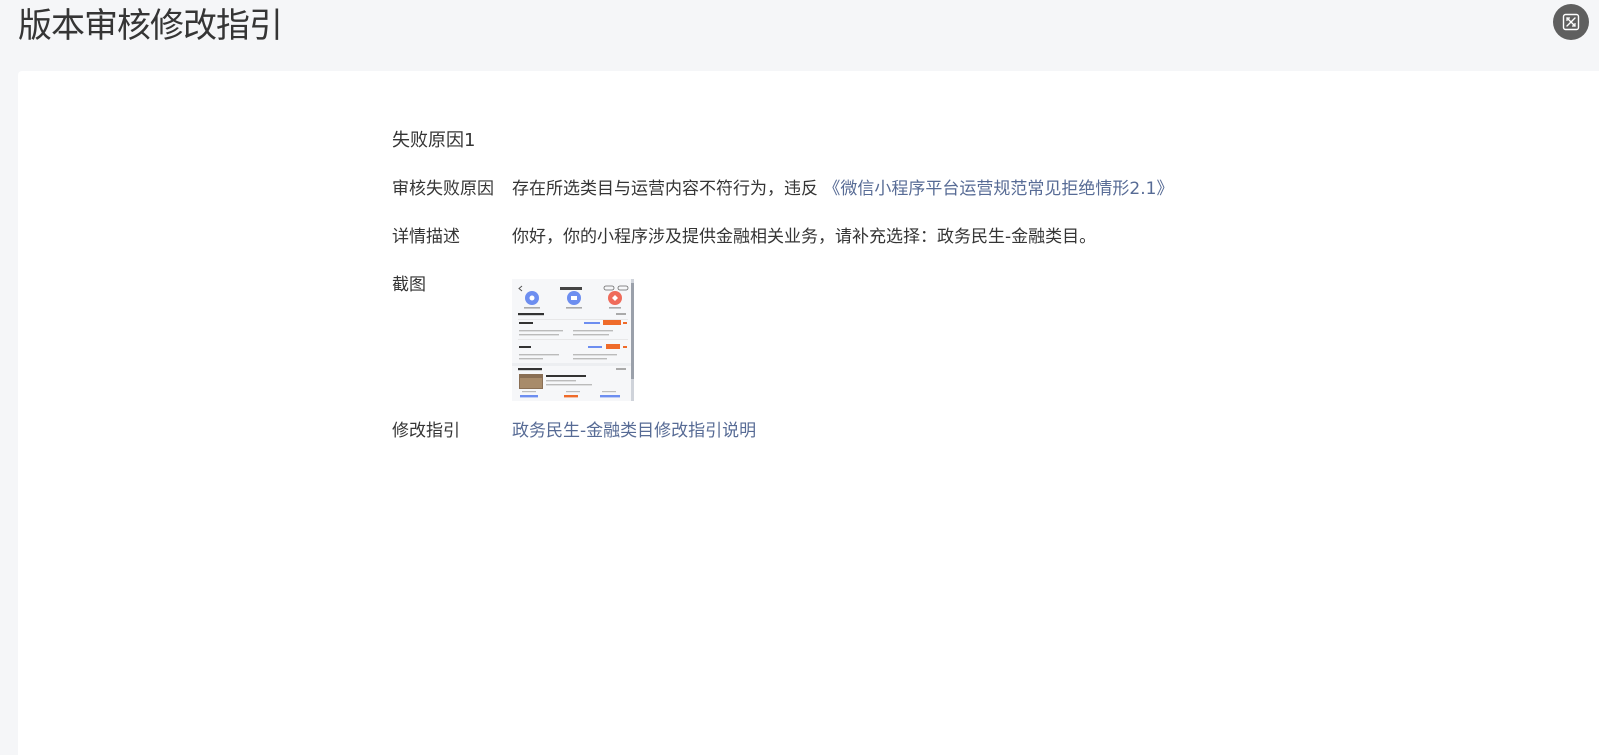 The image size is (1599, 755). What do you see at coordinates (632, 331) in the screenshot?
I see `thumbnail-scrollbar-thumb` at bounding box center [632, 331].